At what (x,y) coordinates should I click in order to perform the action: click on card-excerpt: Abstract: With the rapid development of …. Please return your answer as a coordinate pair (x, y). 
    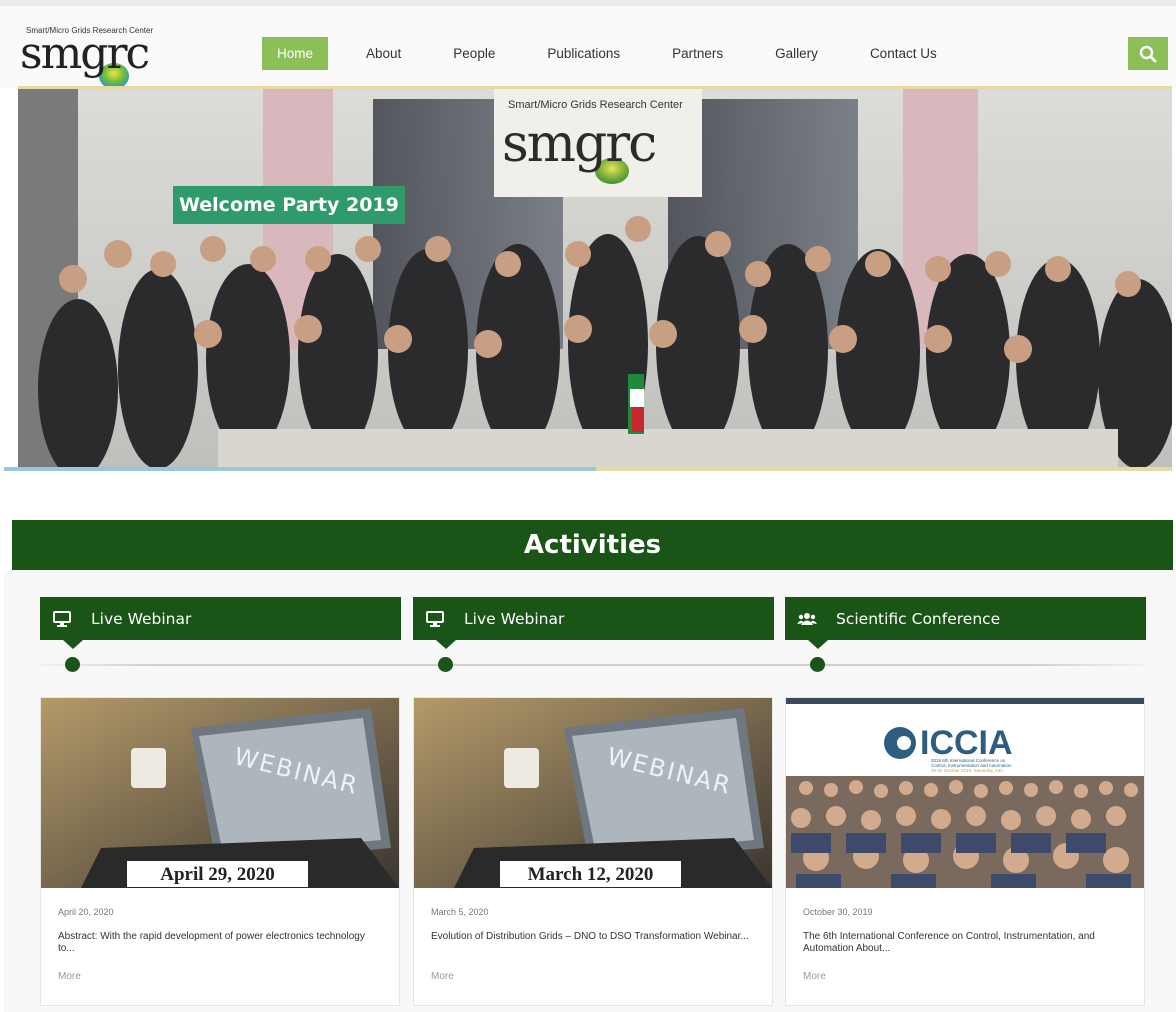
    Looking at the image, I should click on (211, 942).